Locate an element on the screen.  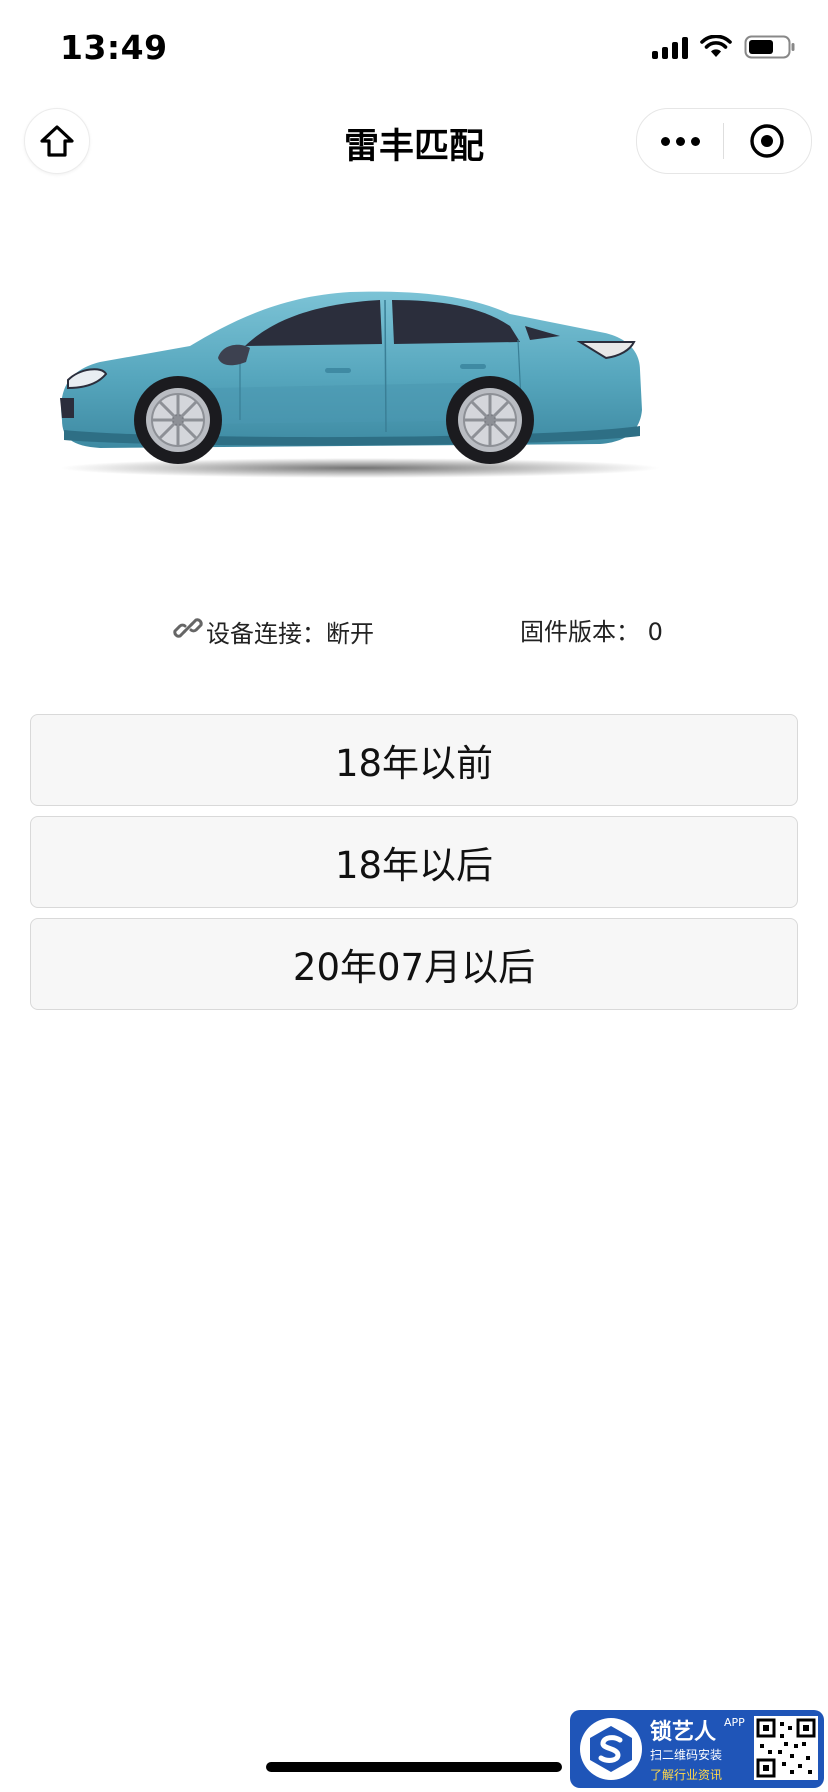
watermark-badge: 锁艺人 APP 扫二维码安装 了解行业资讯 is located at coordinates (697, 1749).